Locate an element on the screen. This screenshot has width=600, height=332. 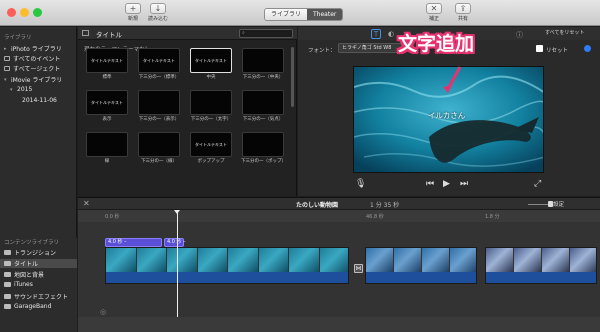
sidebar-item-event-date: 2014-11-06 is located at coordinates (39, 100).